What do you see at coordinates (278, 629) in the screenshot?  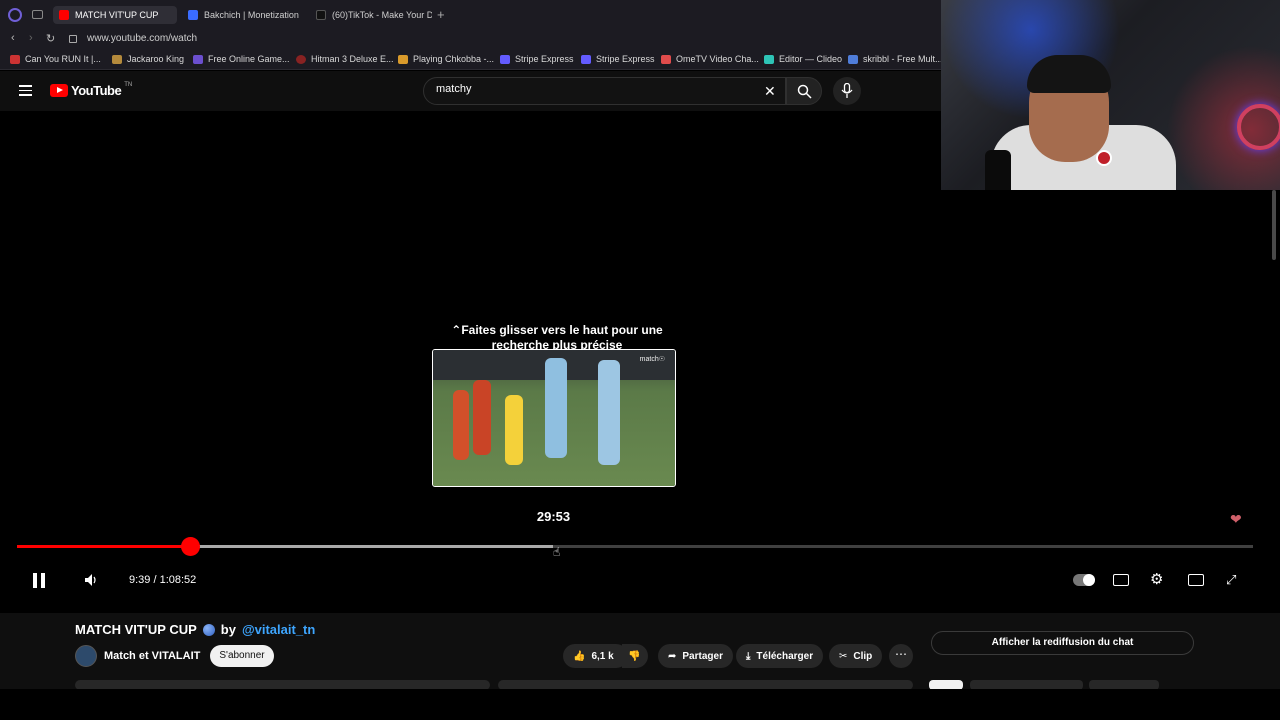 I see `channel-handle-link: @vitalait_tn` at bounding box center [278, 629].